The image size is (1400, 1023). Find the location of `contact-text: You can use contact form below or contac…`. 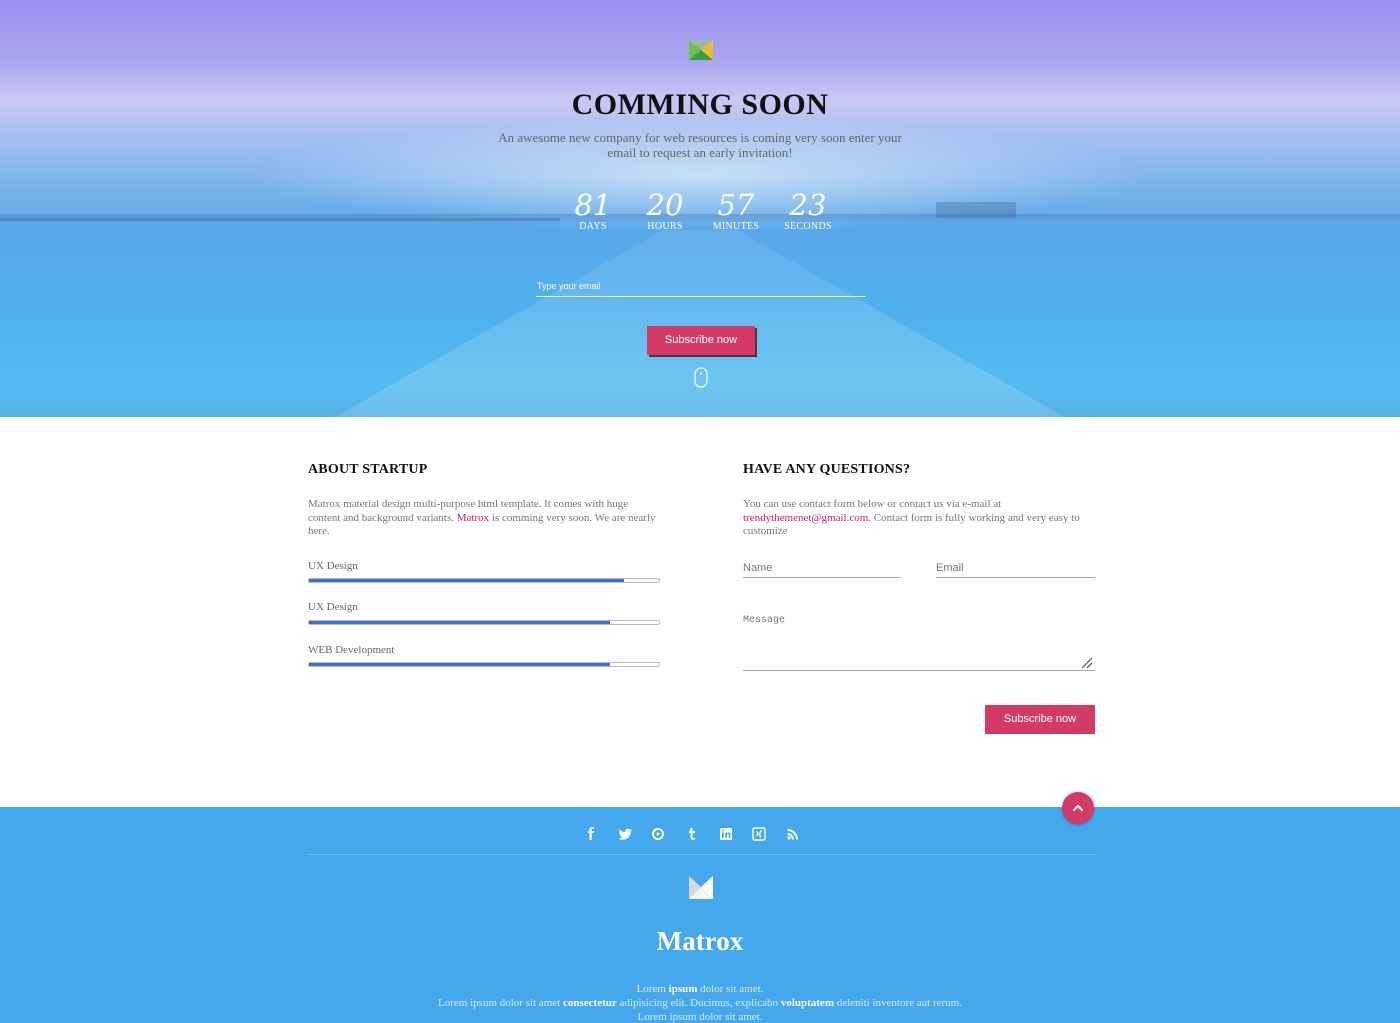

contact-text: You can use contact form below or contac… is located at coordinates (919, 518).